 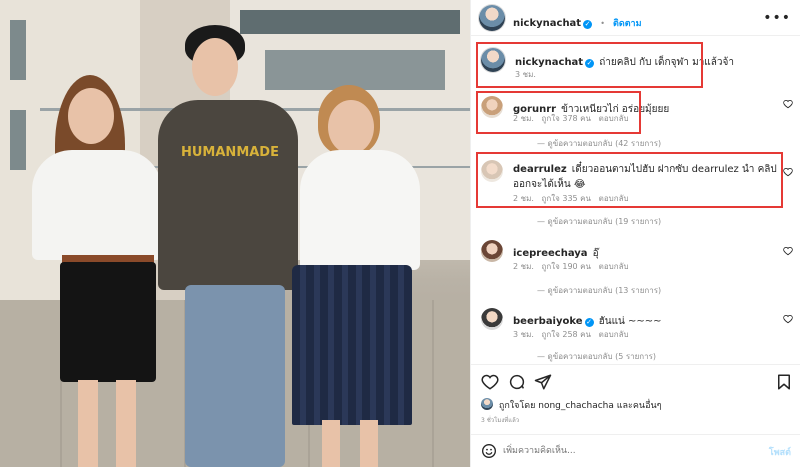 What do you see at coordinates (230, 152) in the screenshot?
I see `shirt-print: HUMANMADE` at bounding box center [230, 152].